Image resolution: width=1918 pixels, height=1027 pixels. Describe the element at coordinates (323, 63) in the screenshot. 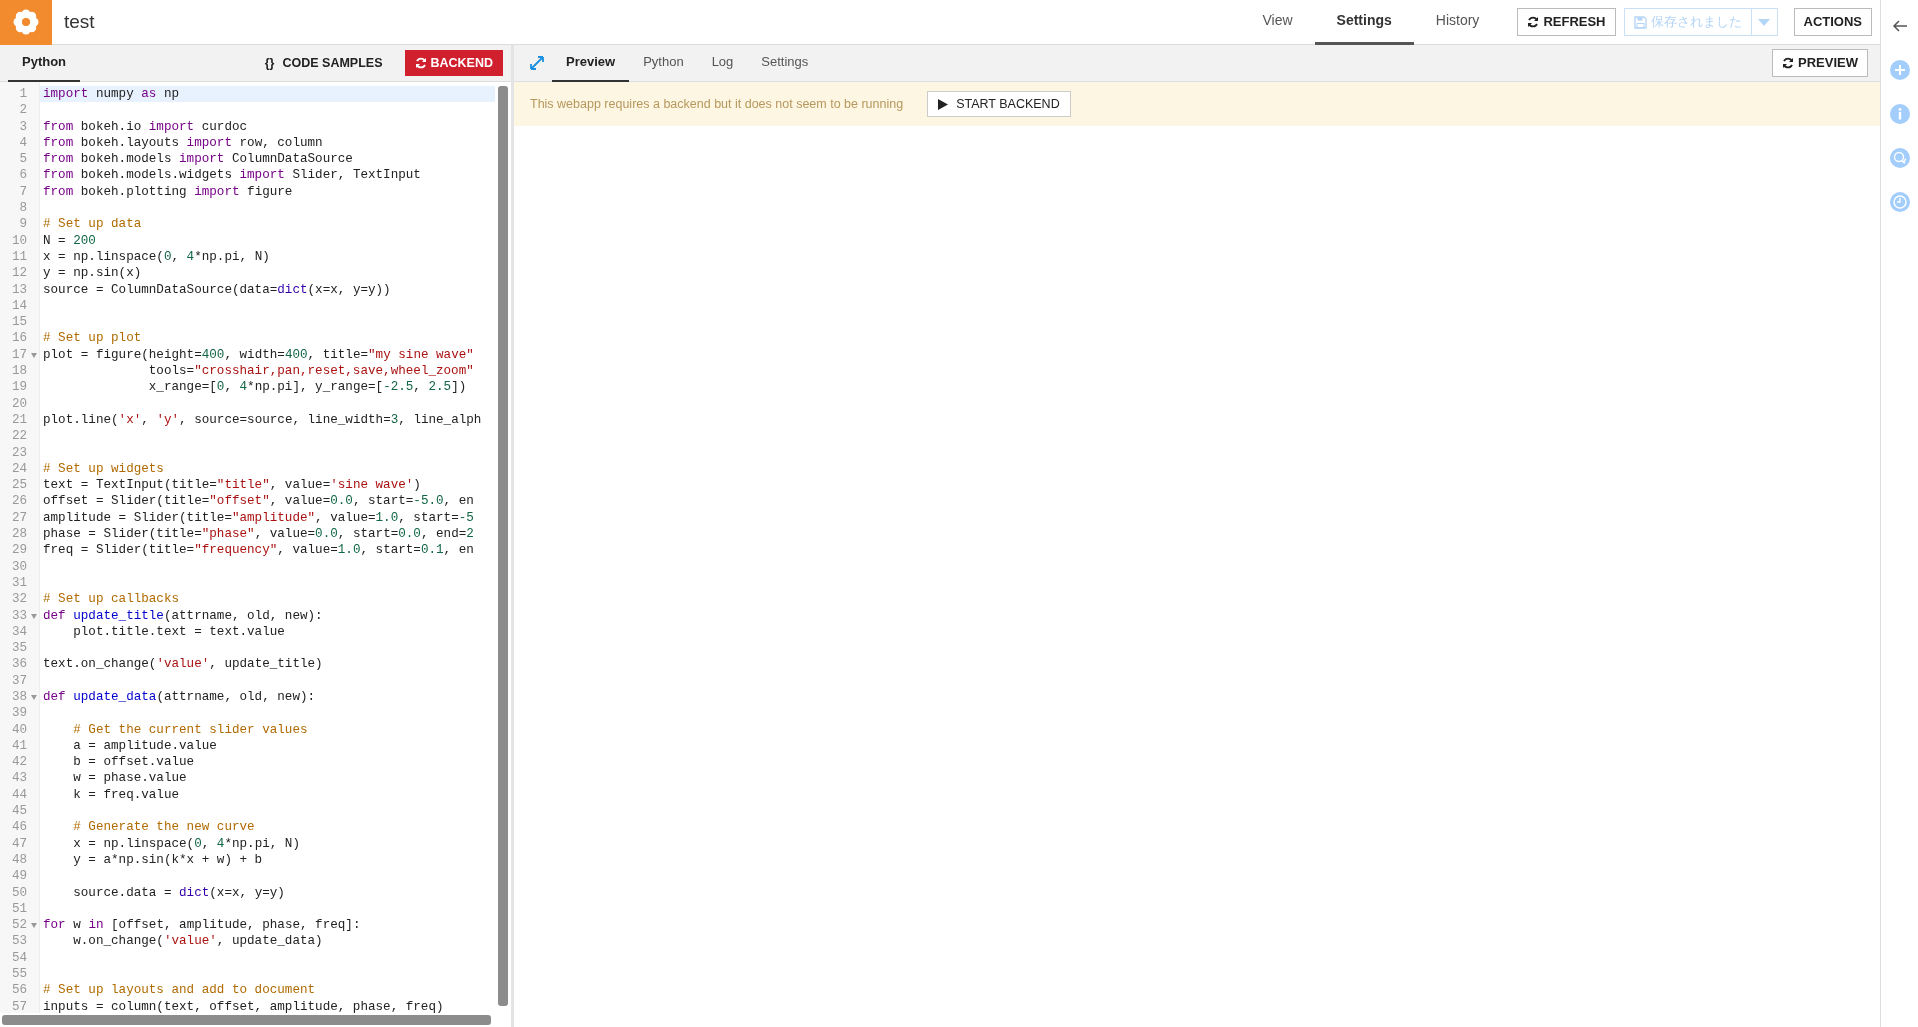

I see `code-samples-button: {} CODE SAMPLES` at that location.